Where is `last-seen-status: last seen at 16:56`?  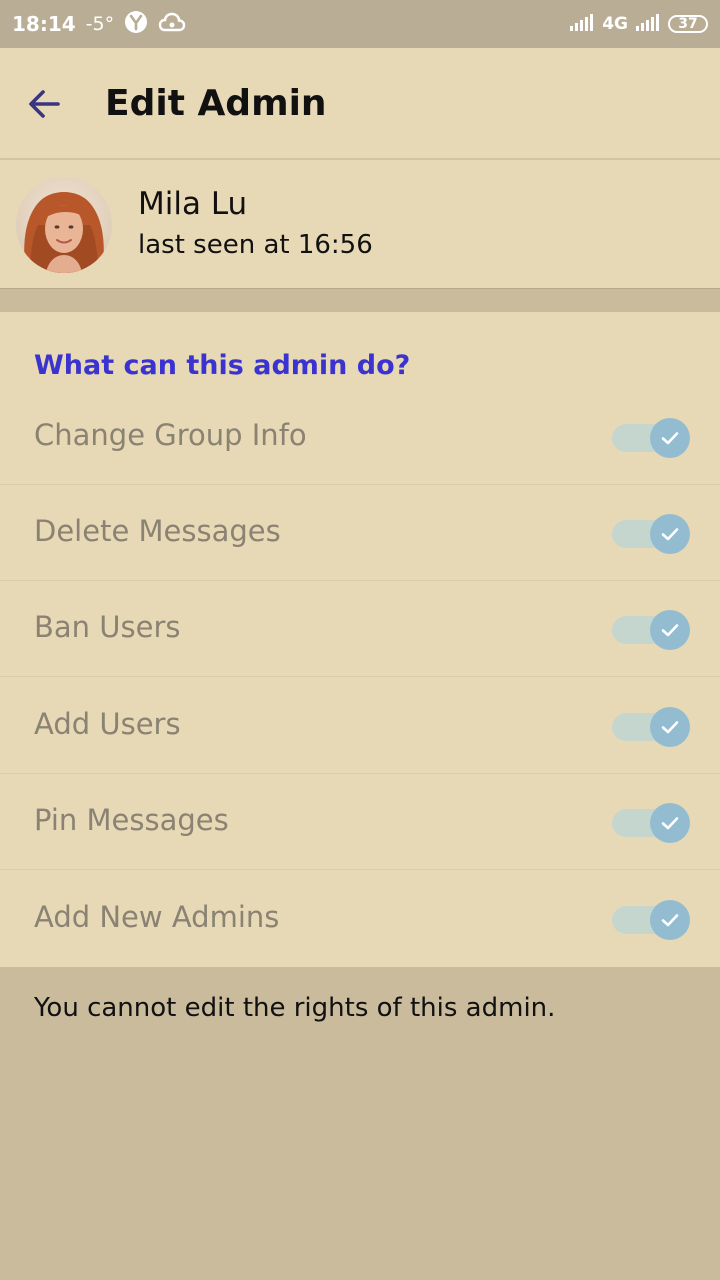
last-seen-status: last seen at 16:56 is located at coordinates (255, 245).